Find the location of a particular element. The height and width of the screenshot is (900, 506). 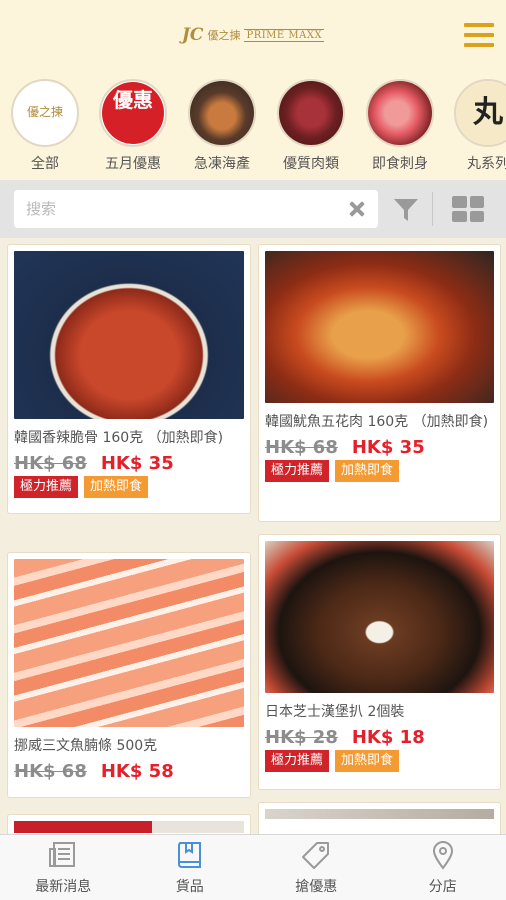

nav-label: 貨品 is located at coordinates (189, 886).